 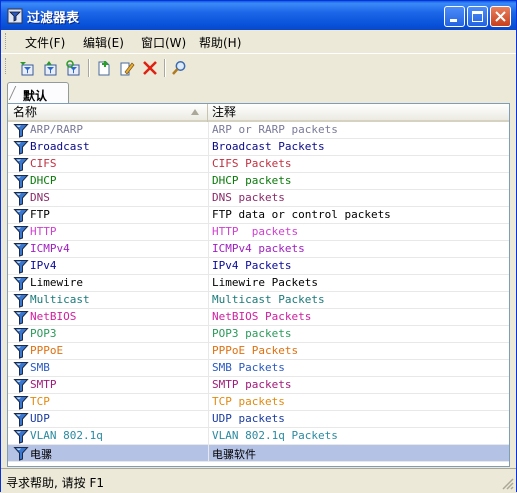 I want to click on table-row: FTP FTP data or control packets, so click(x=258, y=215).